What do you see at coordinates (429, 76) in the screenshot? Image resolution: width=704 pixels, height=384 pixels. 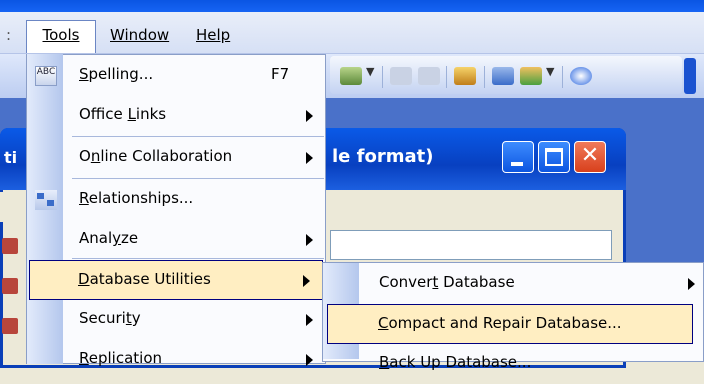 I see `analyze-icon` at bounding box center [429, 76].